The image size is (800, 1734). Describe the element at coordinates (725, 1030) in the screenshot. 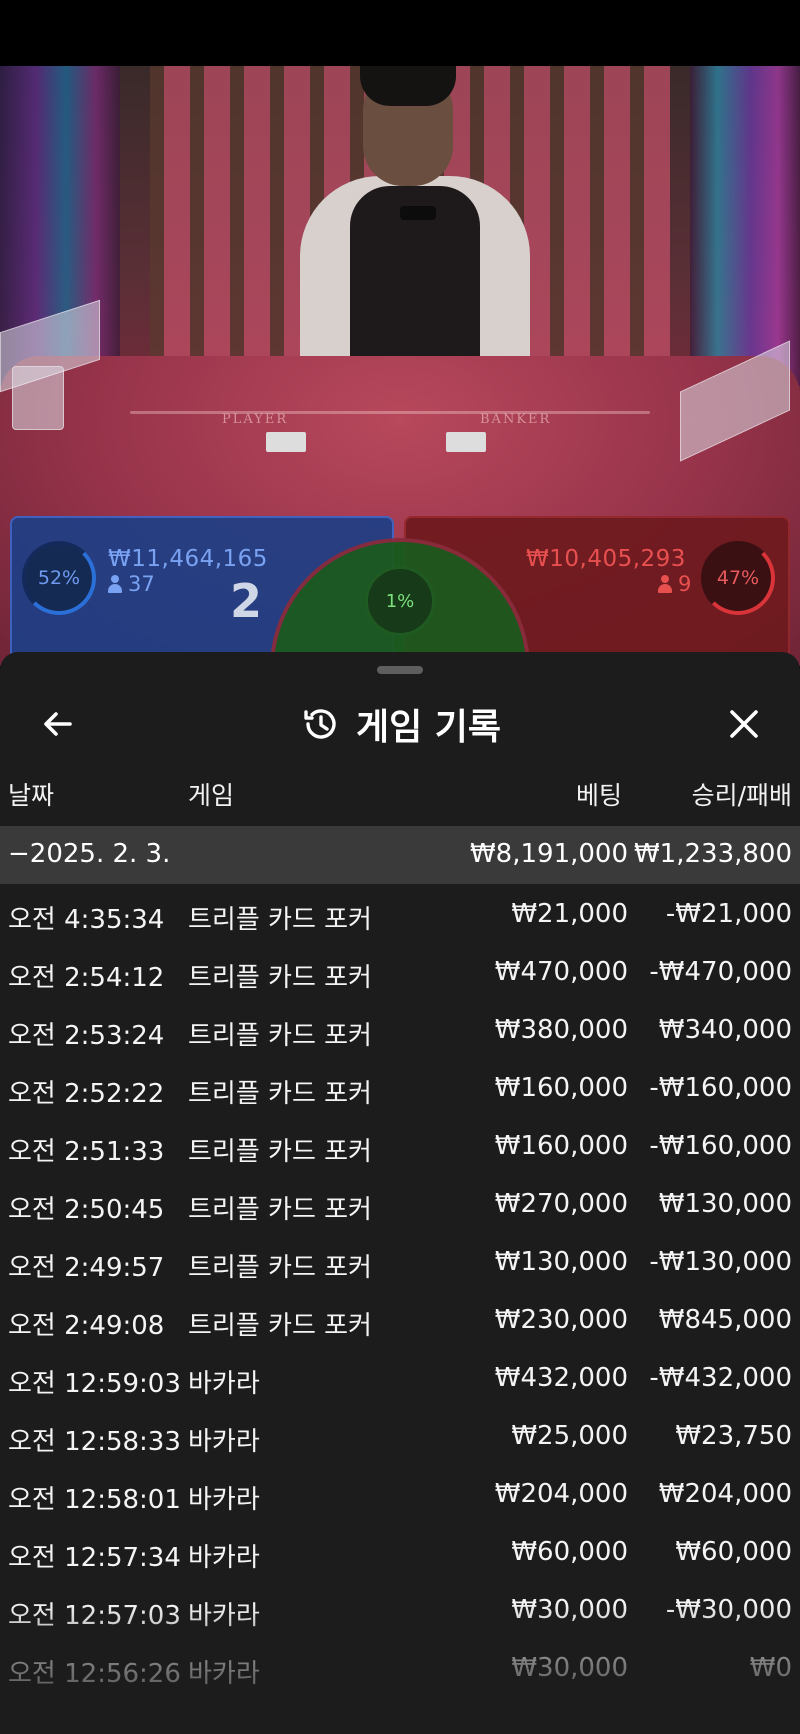

I see `history-result-amount: ₩340,000` at that location.